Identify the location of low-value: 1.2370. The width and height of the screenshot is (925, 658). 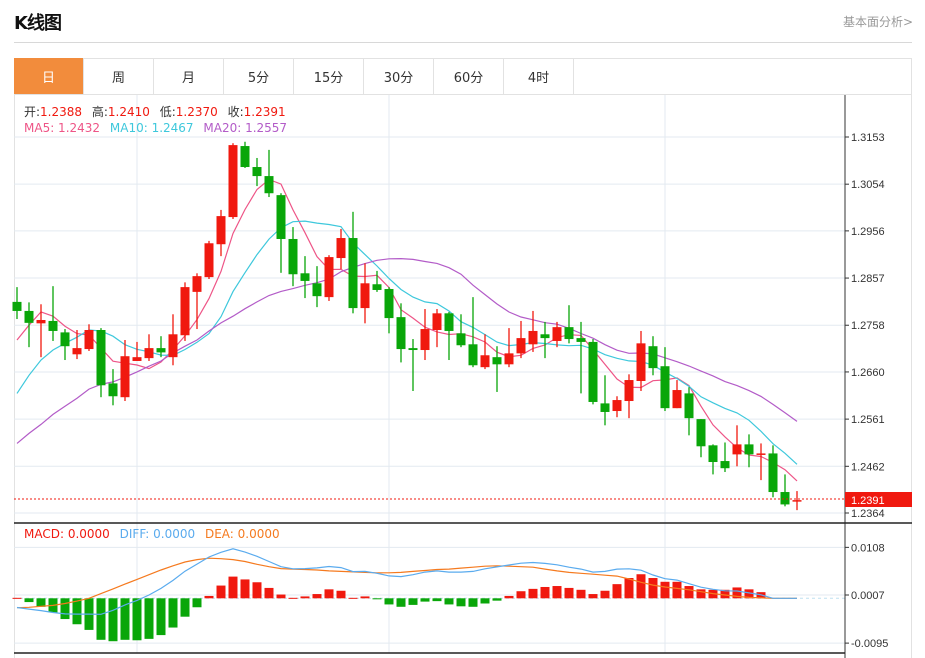
(196, 112).